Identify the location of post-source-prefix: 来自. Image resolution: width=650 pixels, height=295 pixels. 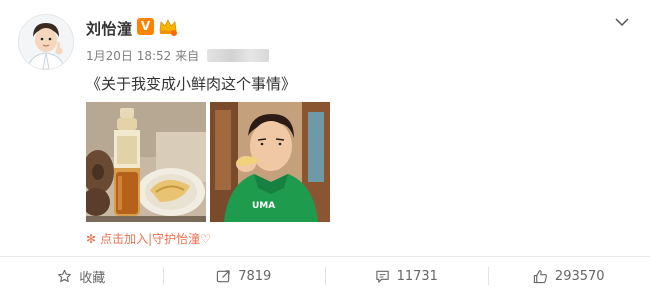
(187, 56).